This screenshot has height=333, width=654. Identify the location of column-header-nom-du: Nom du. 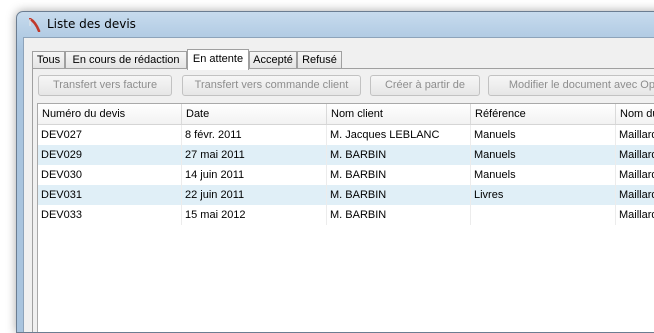
(635, 114).